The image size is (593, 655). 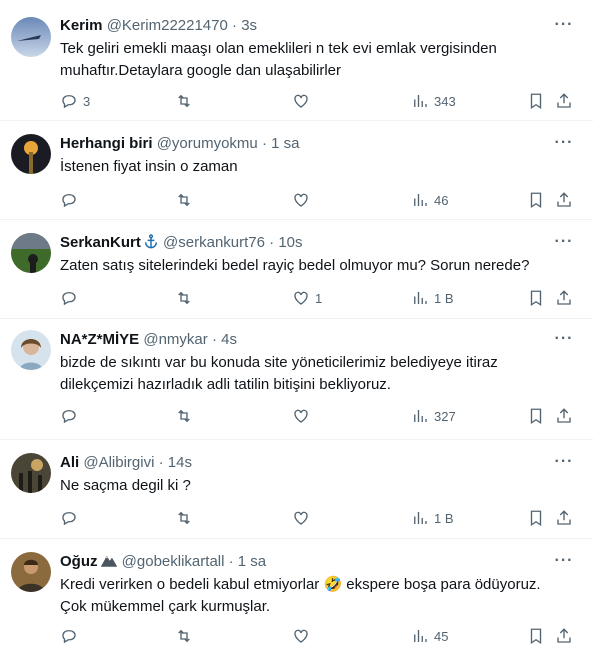 What do you see at coordinates (99, 339) in the screenshot?
I see `display-name: NA*Z*MİYE` at bounding box center [99, 339].